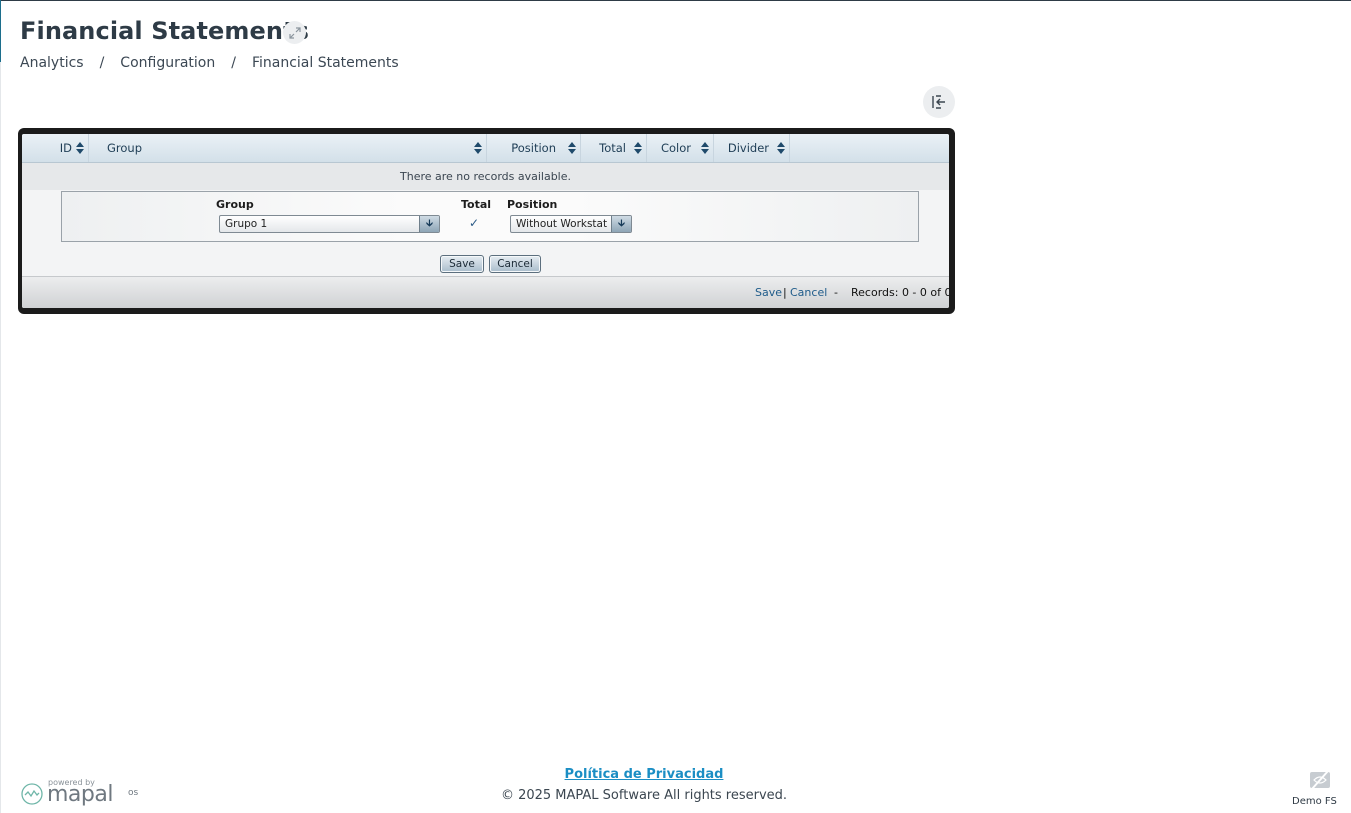 The image size is (1351, 813). Describe the element at coordinates (0, 31) in the screenshot. I see `left-accent-bar` at that location.